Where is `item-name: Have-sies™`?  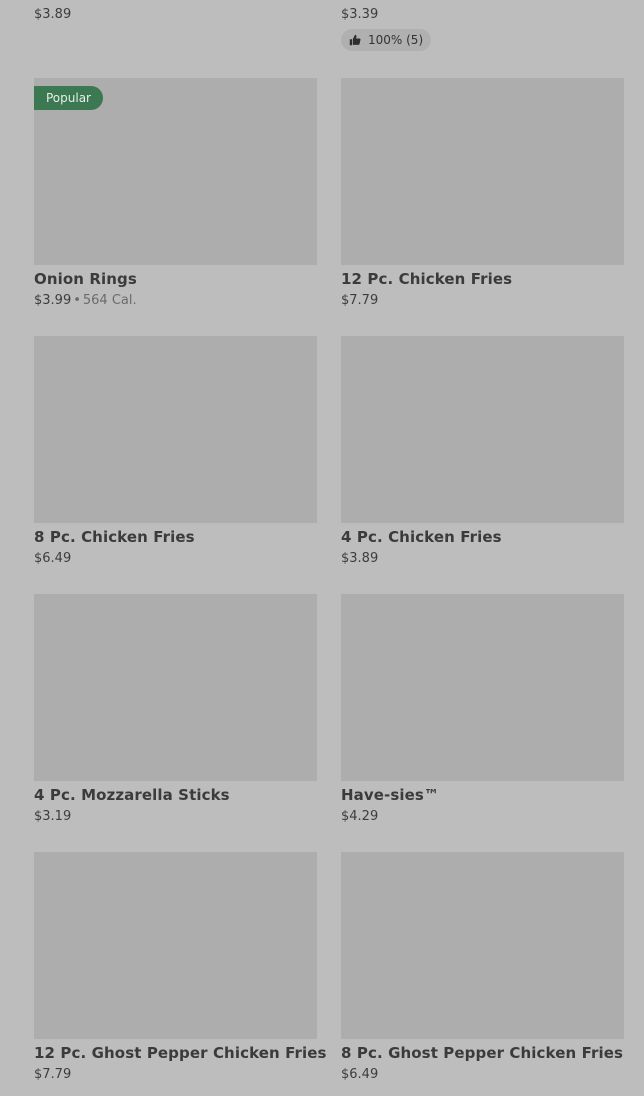 item-name: Have-sies™ is located at coordinates (390, 795).